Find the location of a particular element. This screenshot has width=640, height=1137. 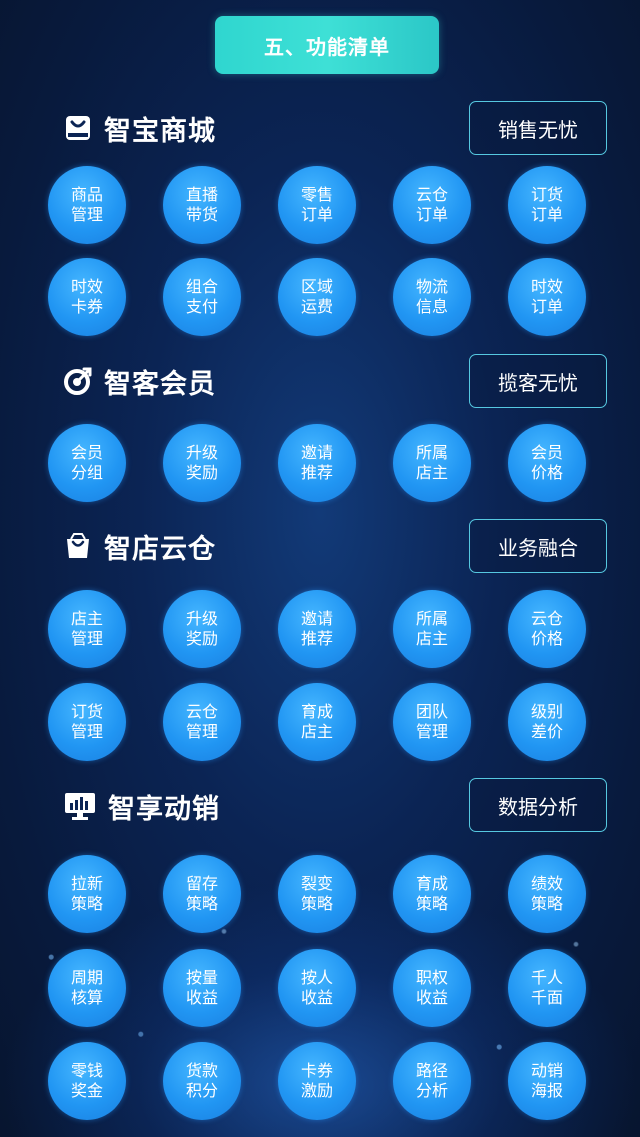

feature-row: 会员 分组 升级 奖励 邀请 推荐 所属 店主 会员 价格 is located at coordinates (318, 463).